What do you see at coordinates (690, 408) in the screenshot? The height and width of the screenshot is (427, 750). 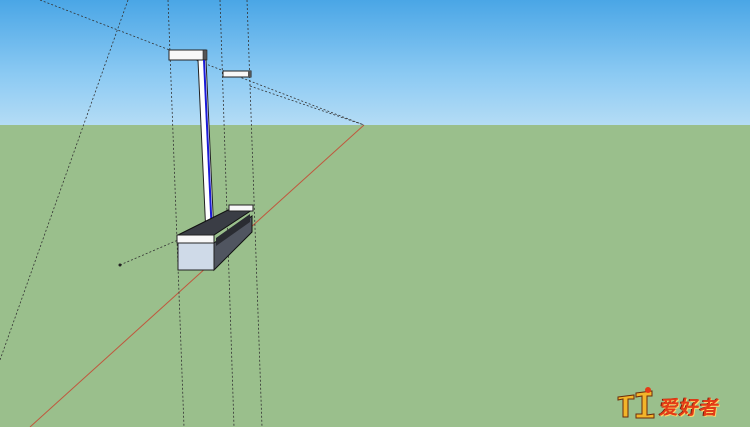 I see `watermark-text: 爱好者` at bounding box center [690, 408].